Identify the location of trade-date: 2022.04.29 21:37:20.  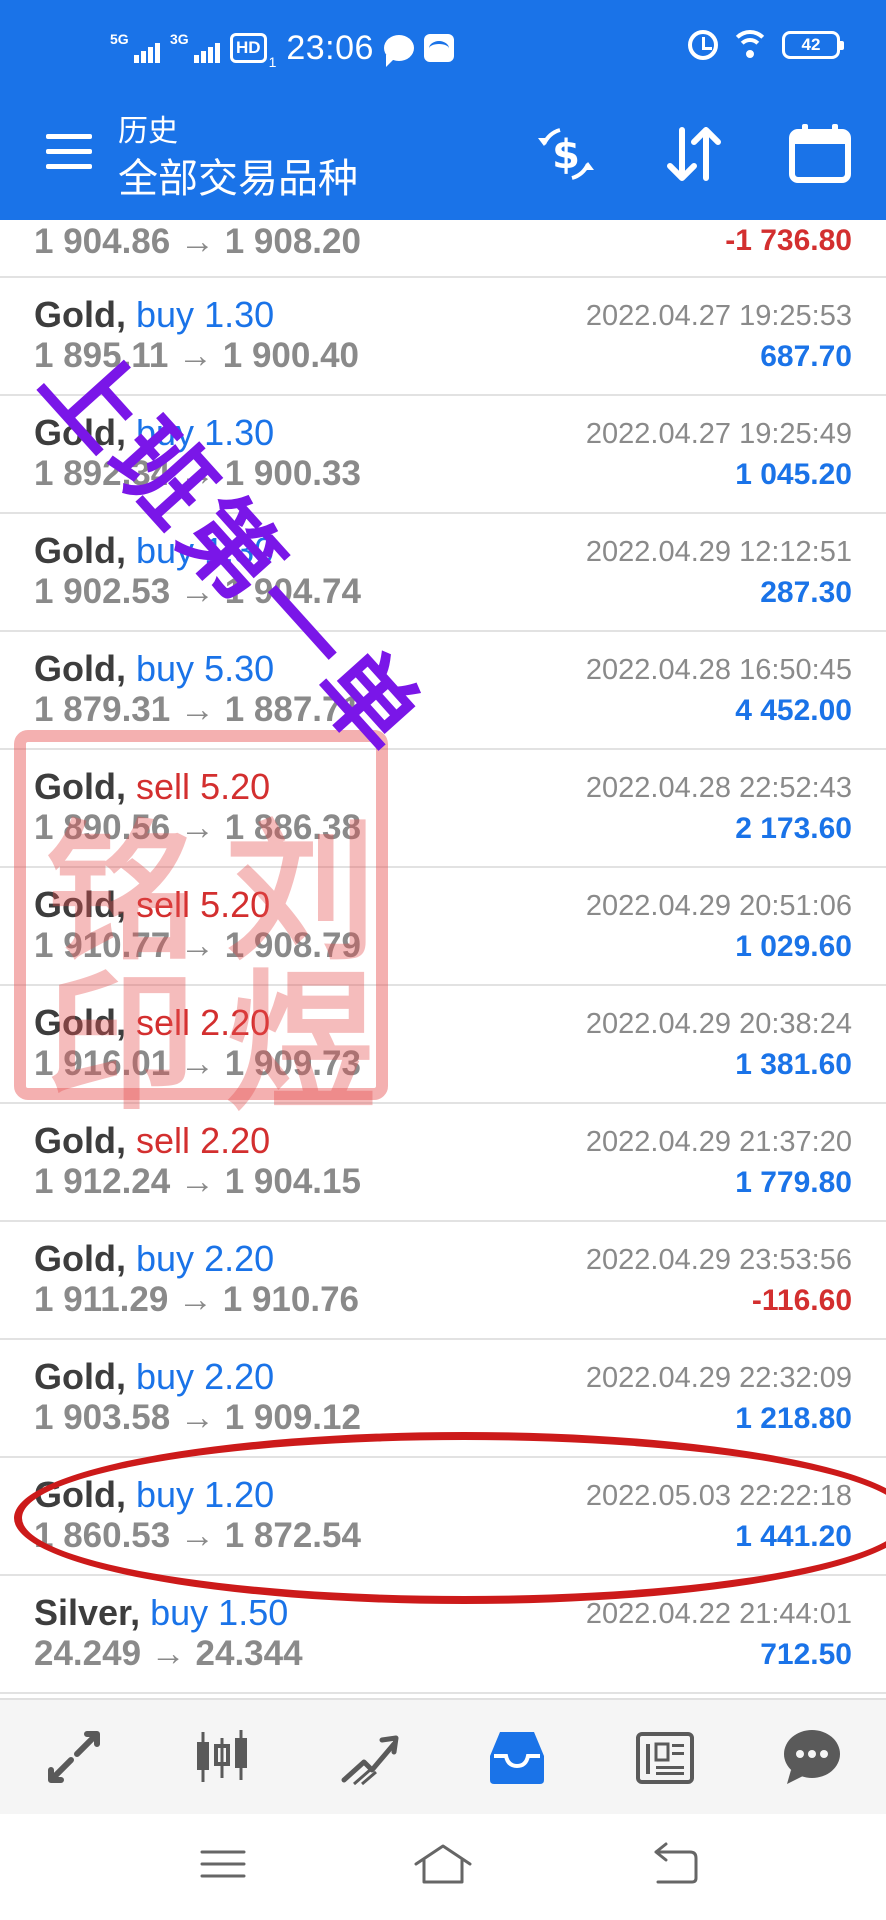
(718, 1142).